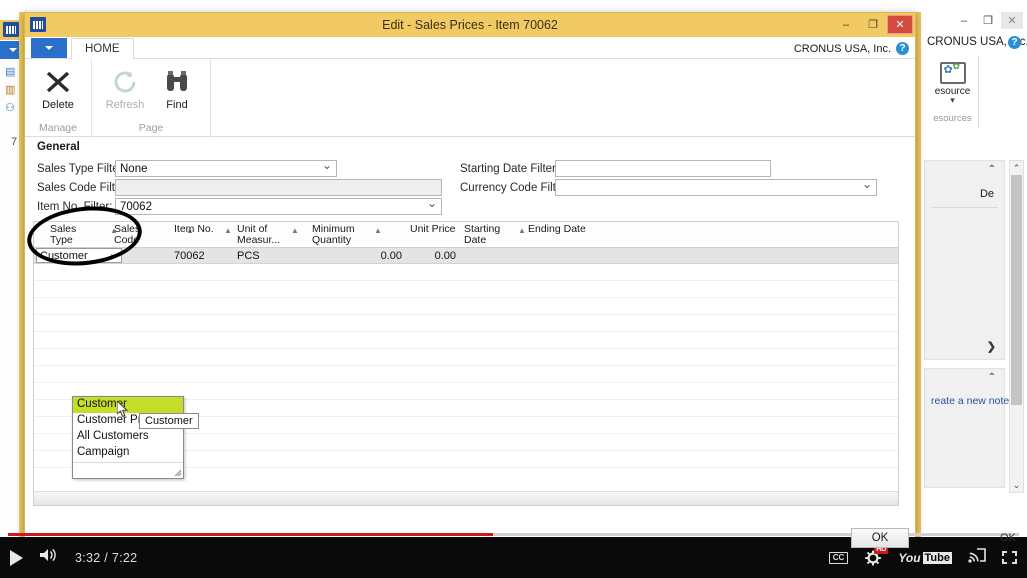 The height and width of the screenshot is (578, 1027). I want to click on table-row: Customer ⌄ 70062 PCS 0.00 0.00, so click(466, 256).